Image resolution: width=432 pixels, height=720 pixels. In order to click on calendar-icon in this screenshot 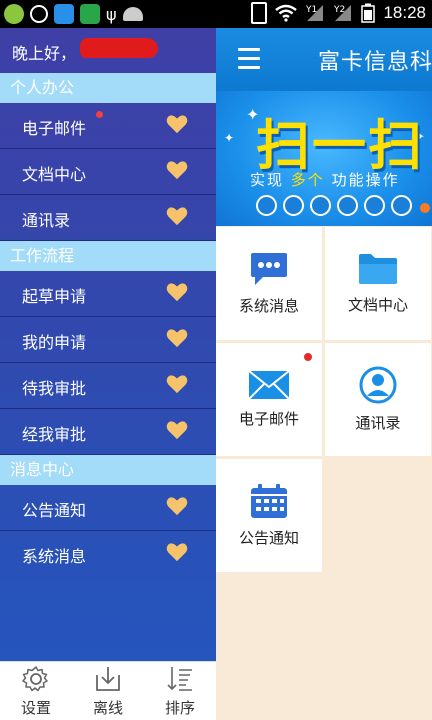, I will do `click(269, 501)`.